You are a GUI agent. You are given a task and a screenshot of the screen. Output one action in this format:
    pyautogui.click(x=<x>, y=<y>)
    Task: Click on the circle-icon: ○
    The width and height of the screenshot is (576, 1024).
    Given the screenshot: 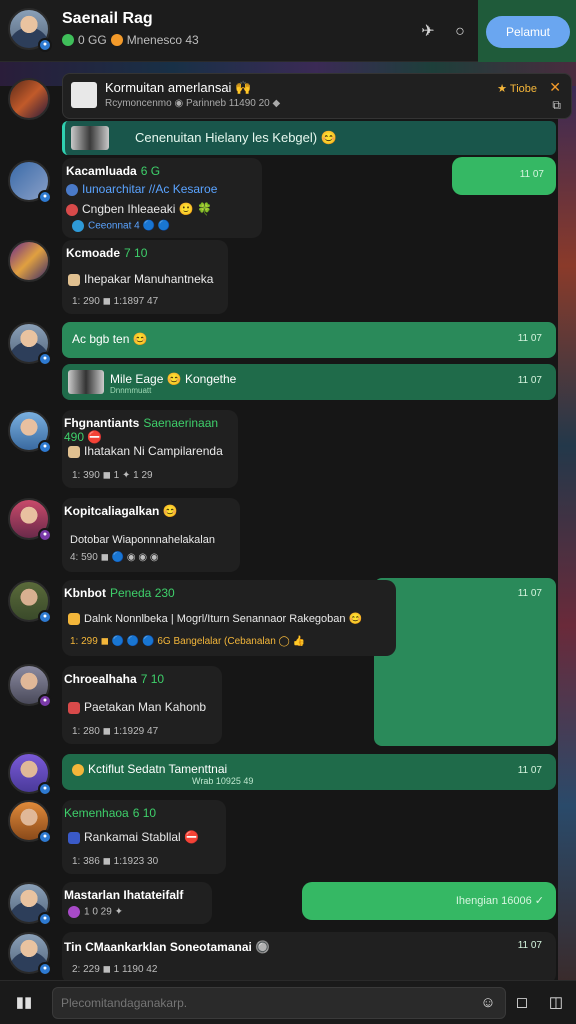 What is the action you would take?
    pyautogui.click(x=460, y=32)
    